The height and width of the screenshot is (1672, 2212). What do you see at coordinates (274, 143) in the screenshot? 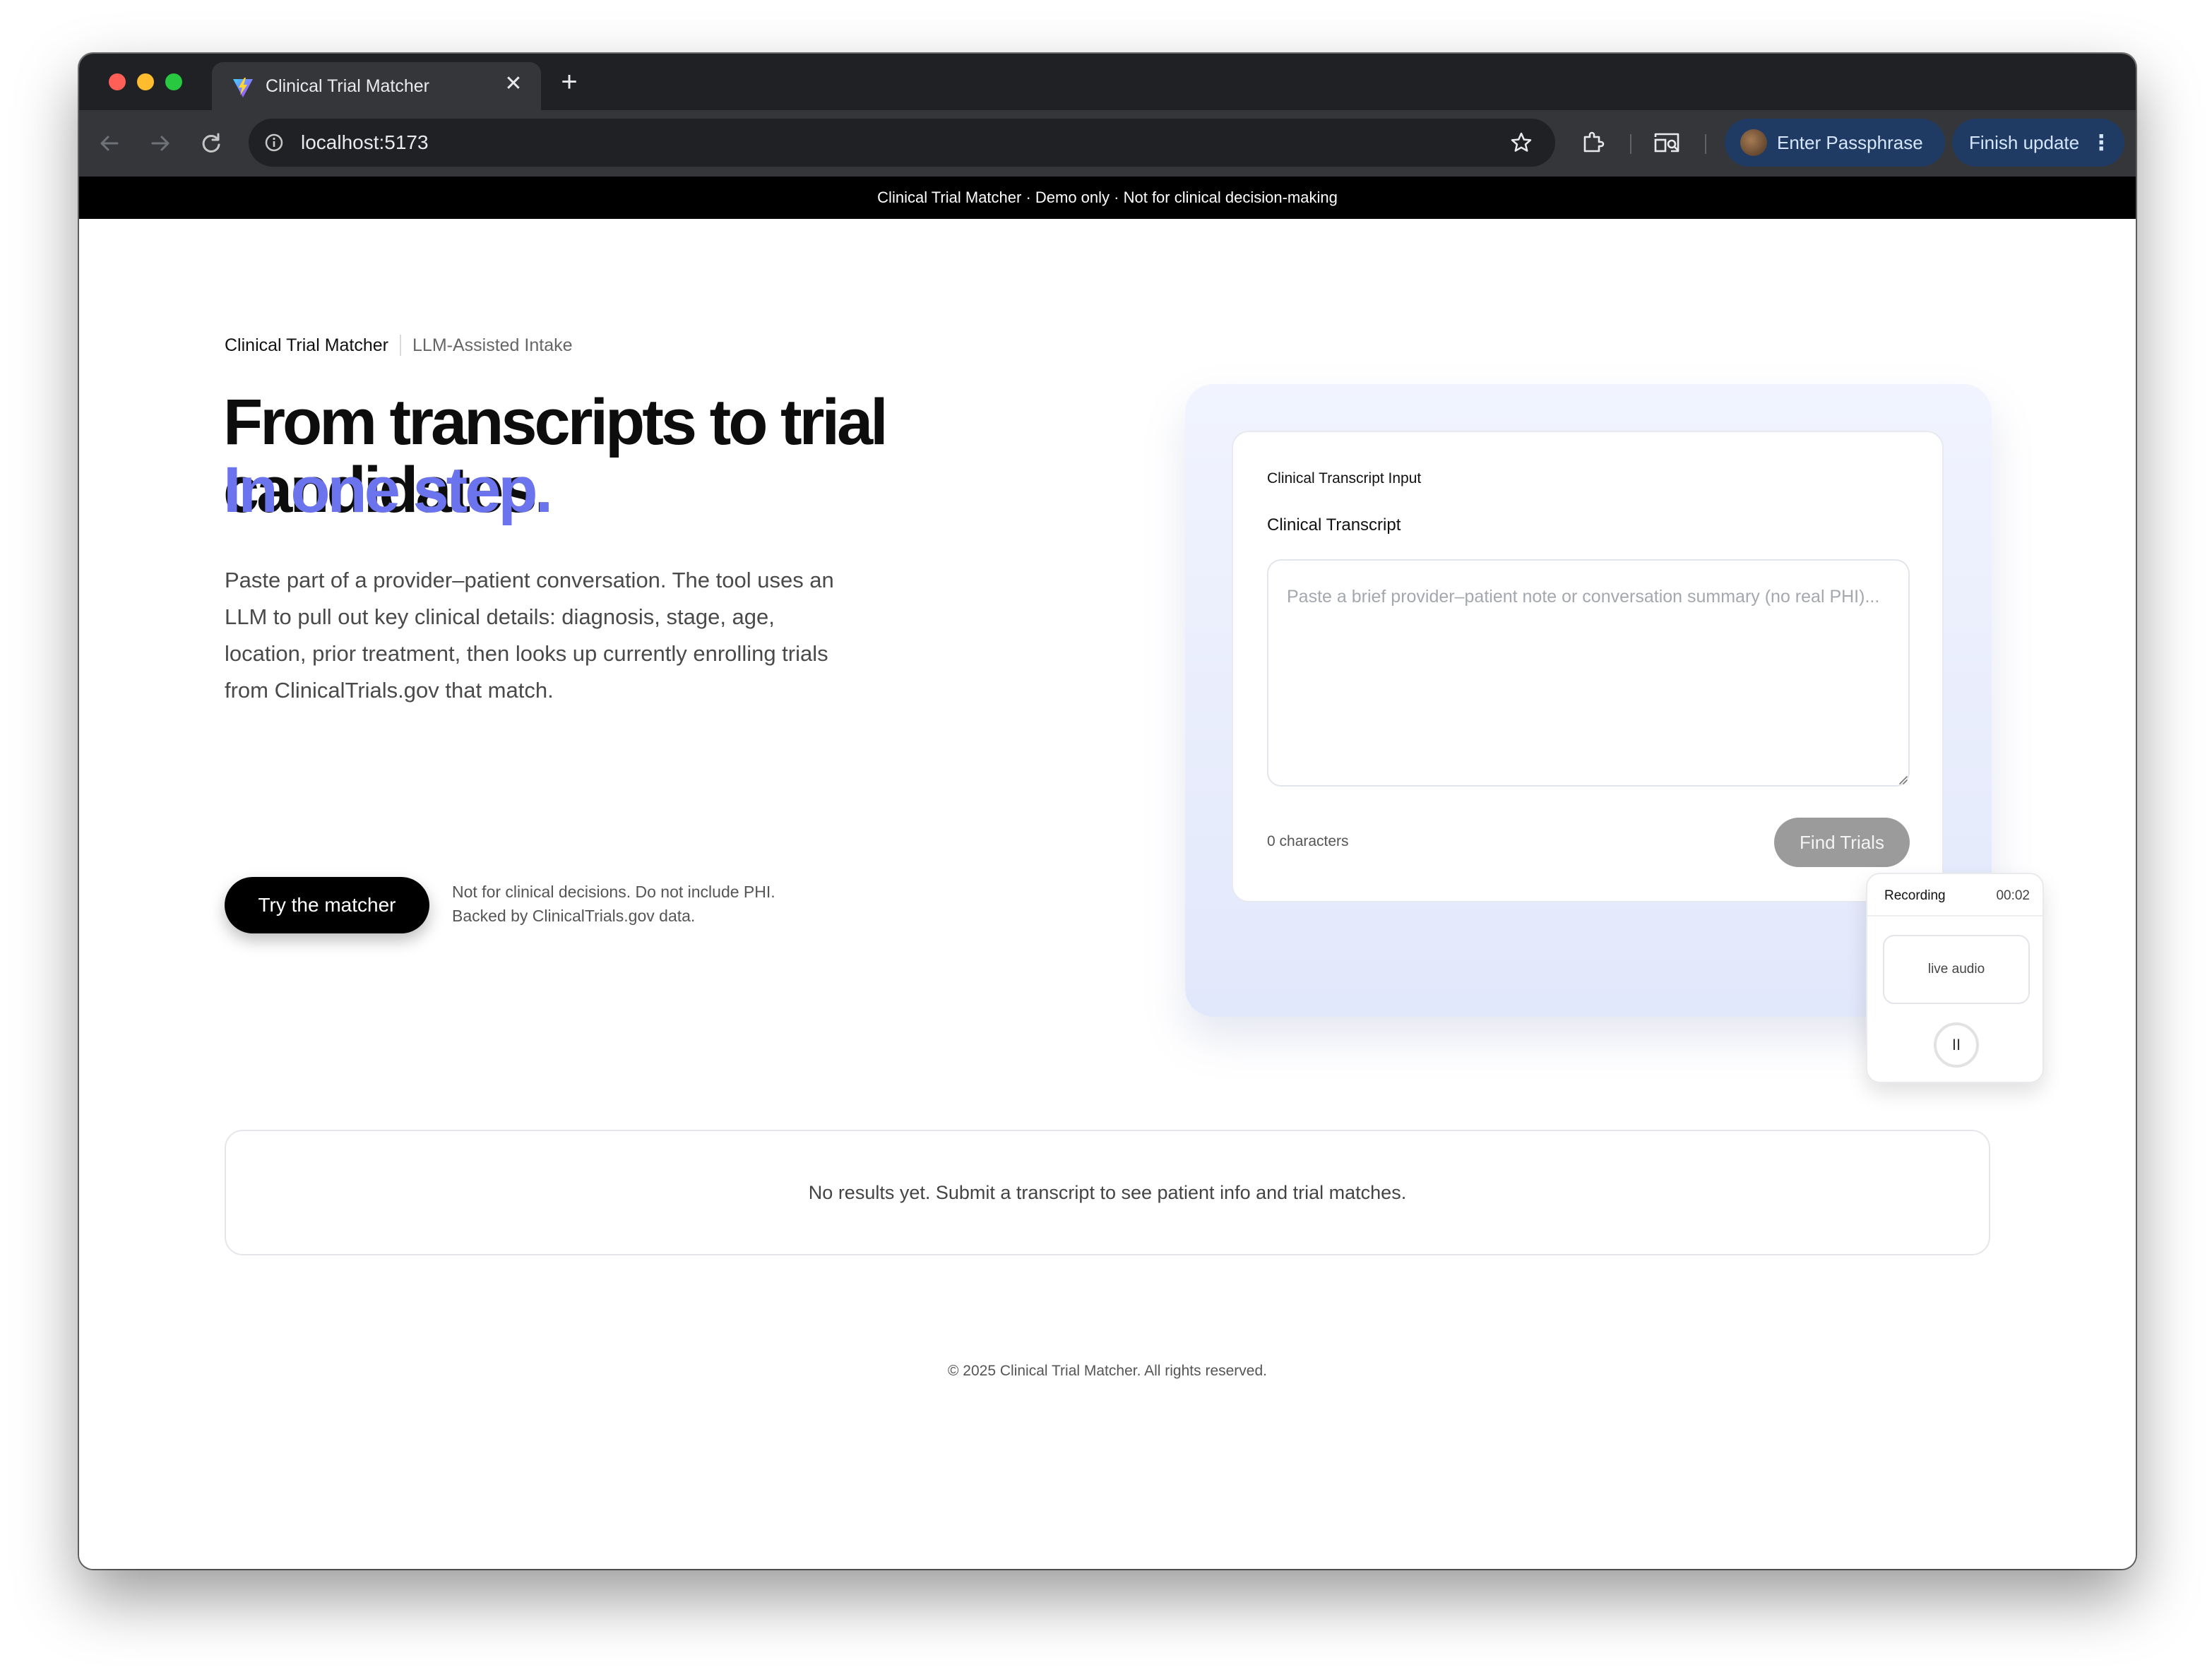
I see `info-icon` at bounding box center [274, 143].